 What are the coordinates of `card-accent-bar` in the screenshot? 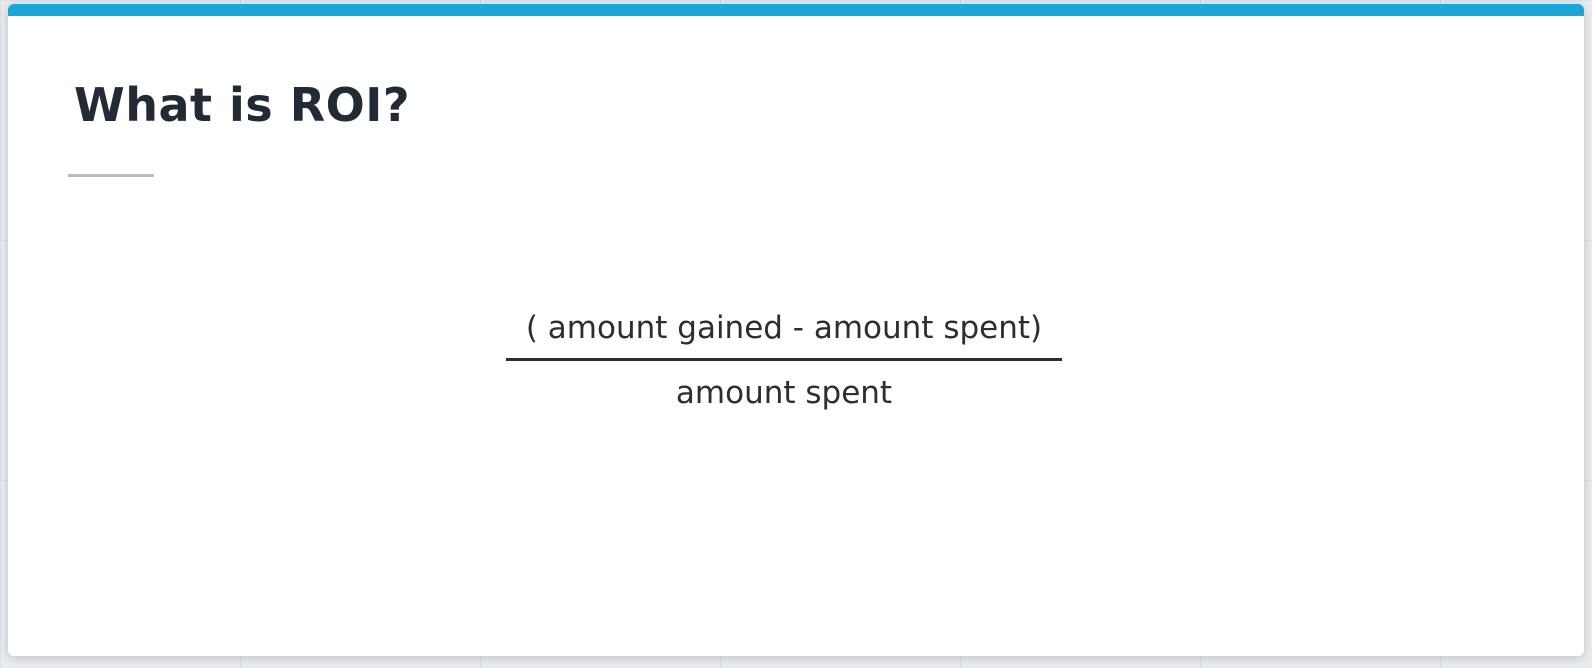 It's located at (796, 10).